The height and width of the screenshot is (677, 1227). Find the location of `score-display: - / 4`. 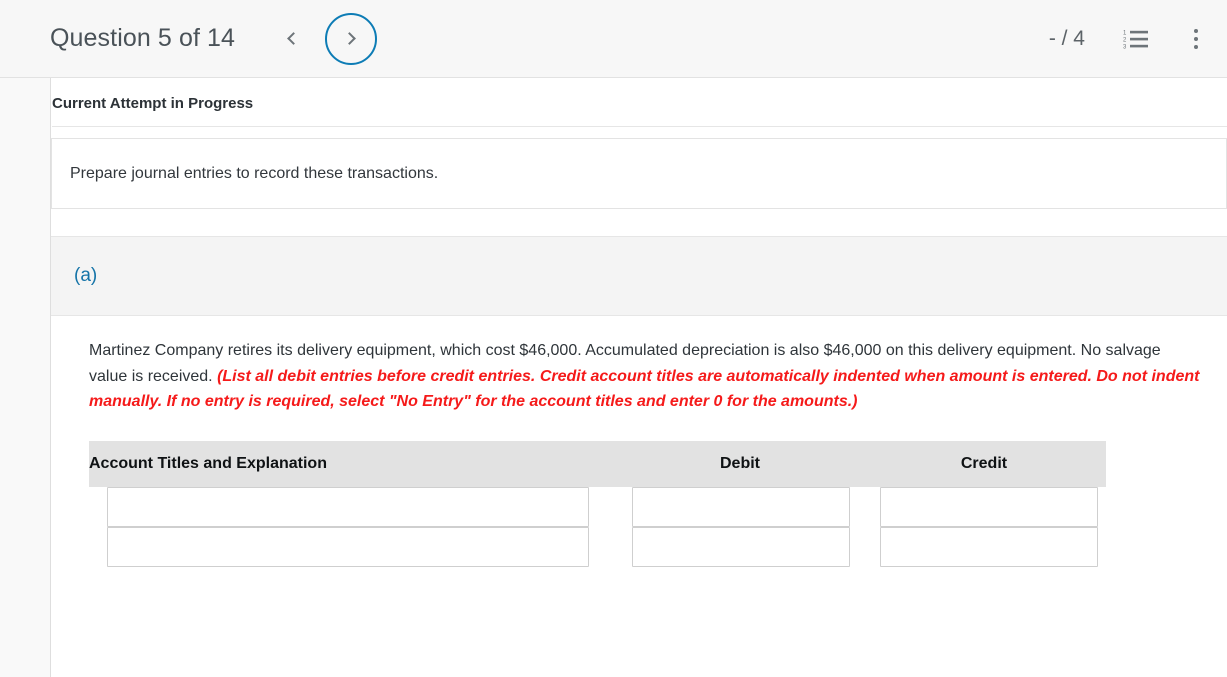

score-display: - / 4 is located at coordinates (1066, 38).